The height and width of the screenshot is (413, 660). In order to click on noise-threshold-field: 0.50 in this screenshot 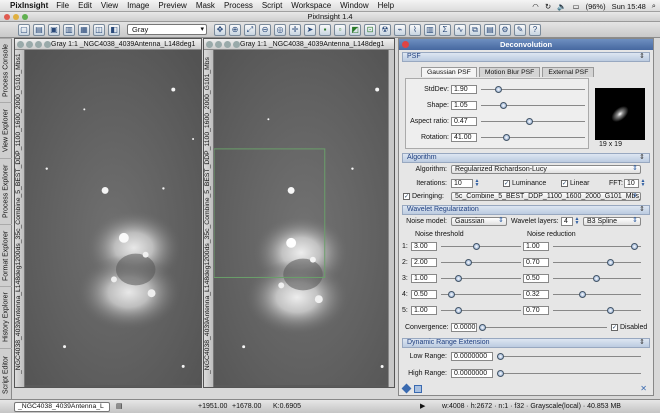, I will do `click(424, 294)`.